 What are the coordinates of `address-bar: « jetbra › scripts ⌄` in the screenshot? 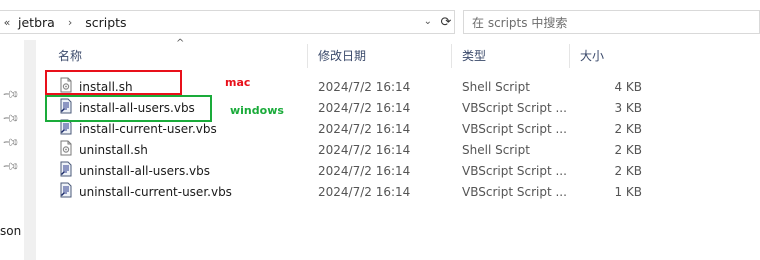 It's located at (227, 22).